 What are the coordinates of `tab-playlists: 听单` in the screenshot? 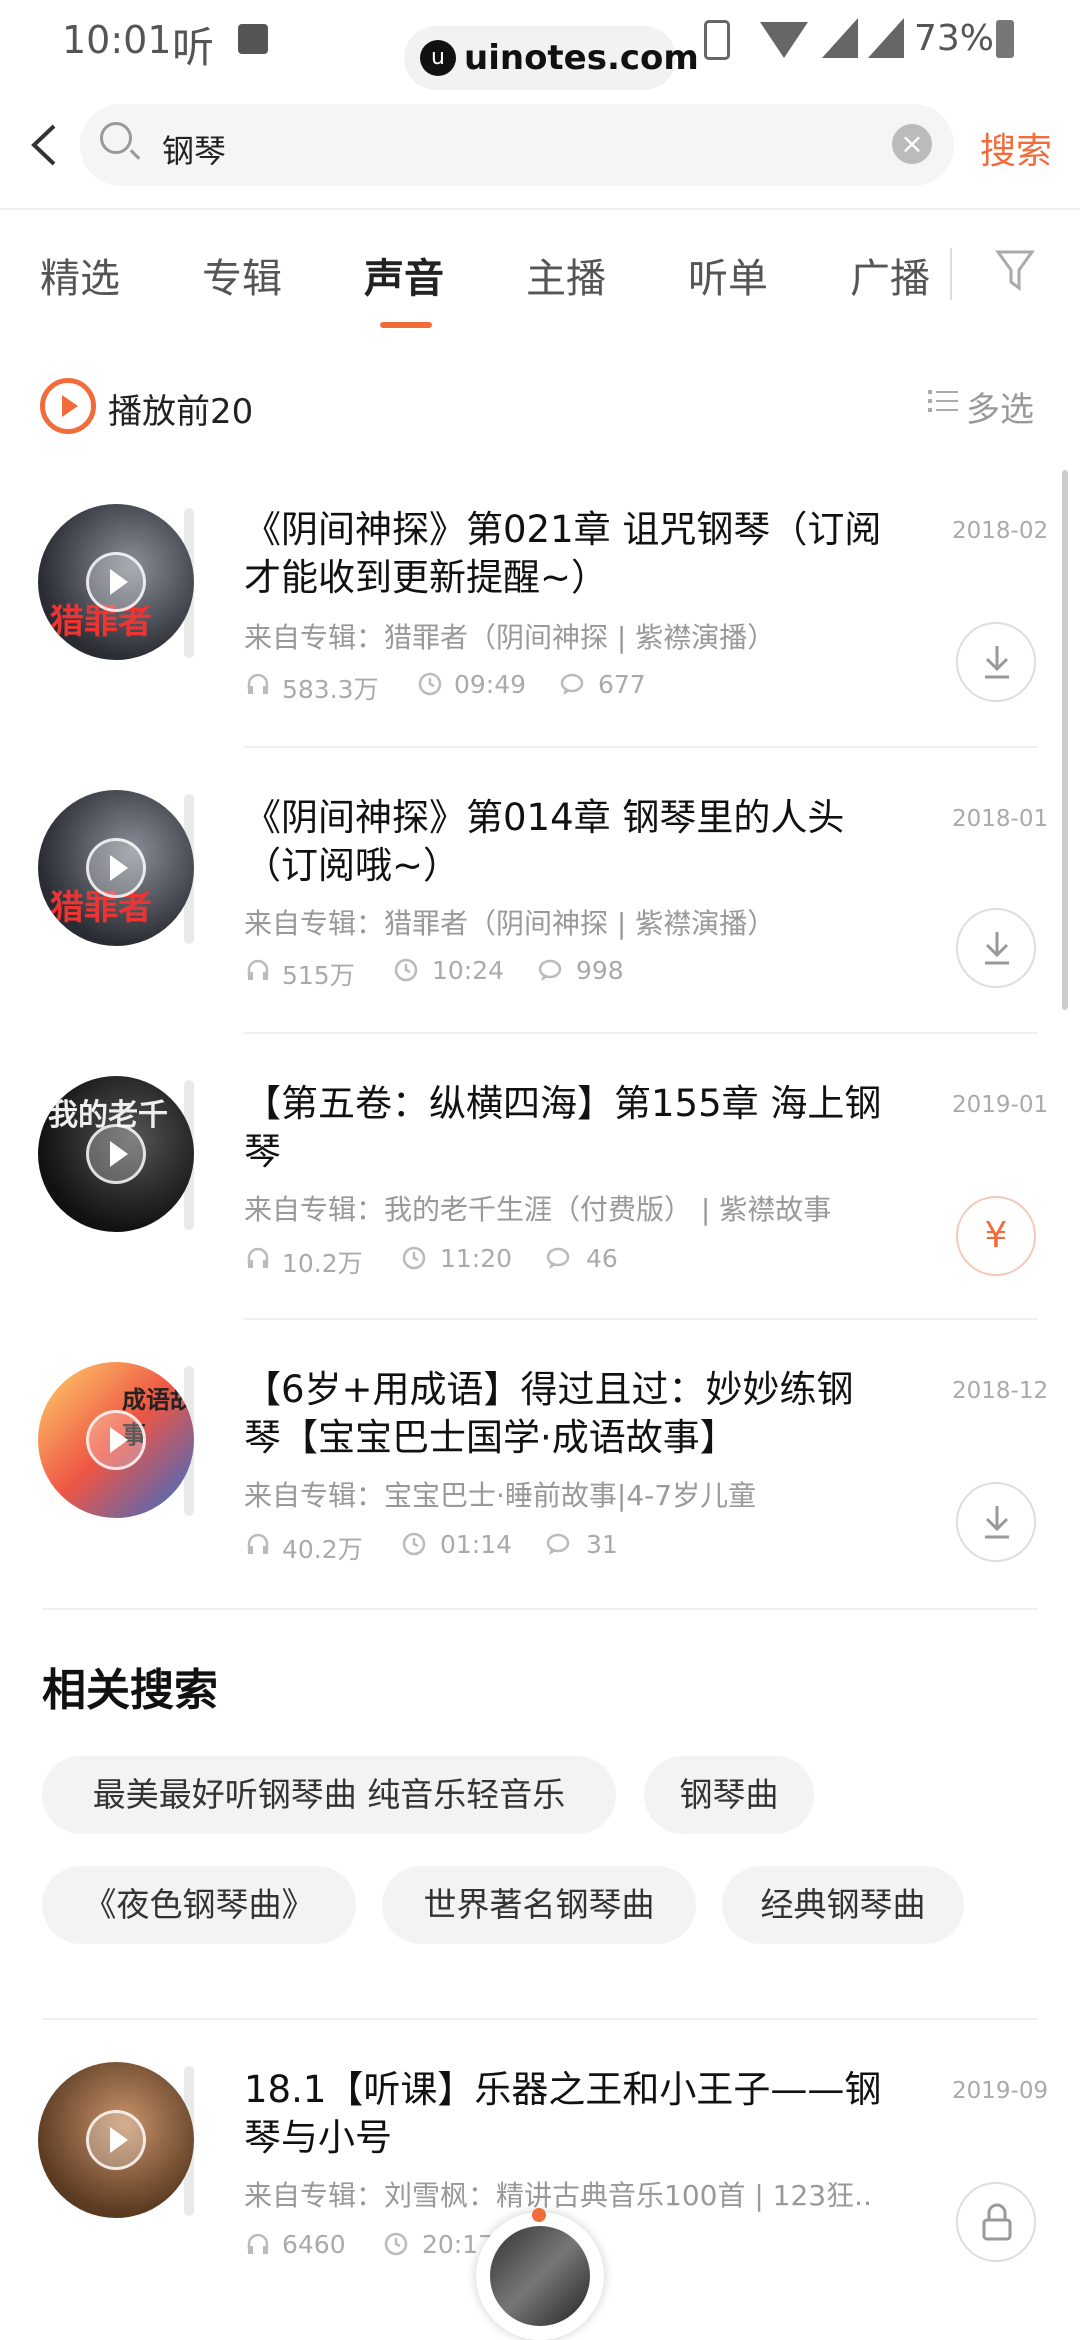 It's located at (728, 275).